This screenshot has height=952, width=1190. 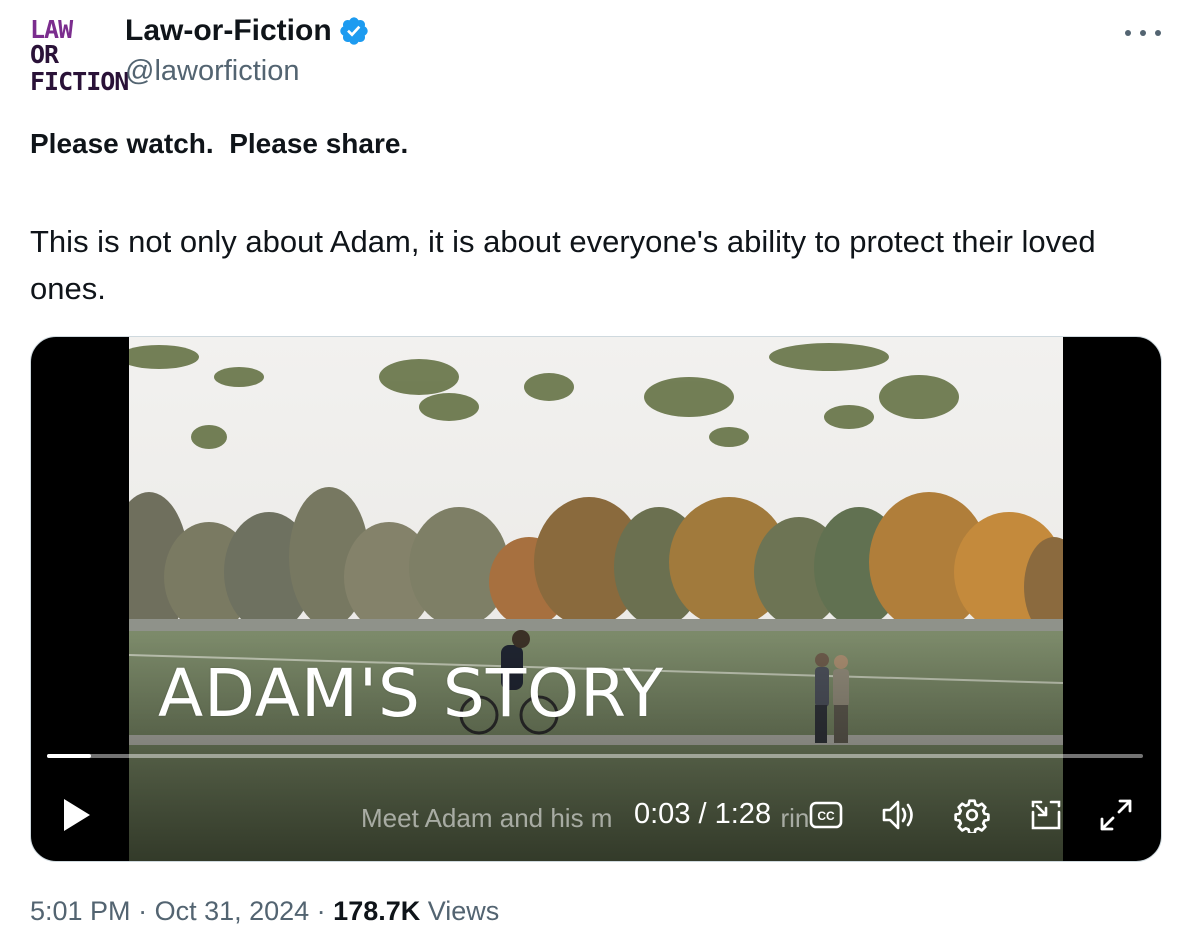 I want to click on author-avatar: LAW OR FICTION, so click(x=79, y=54).